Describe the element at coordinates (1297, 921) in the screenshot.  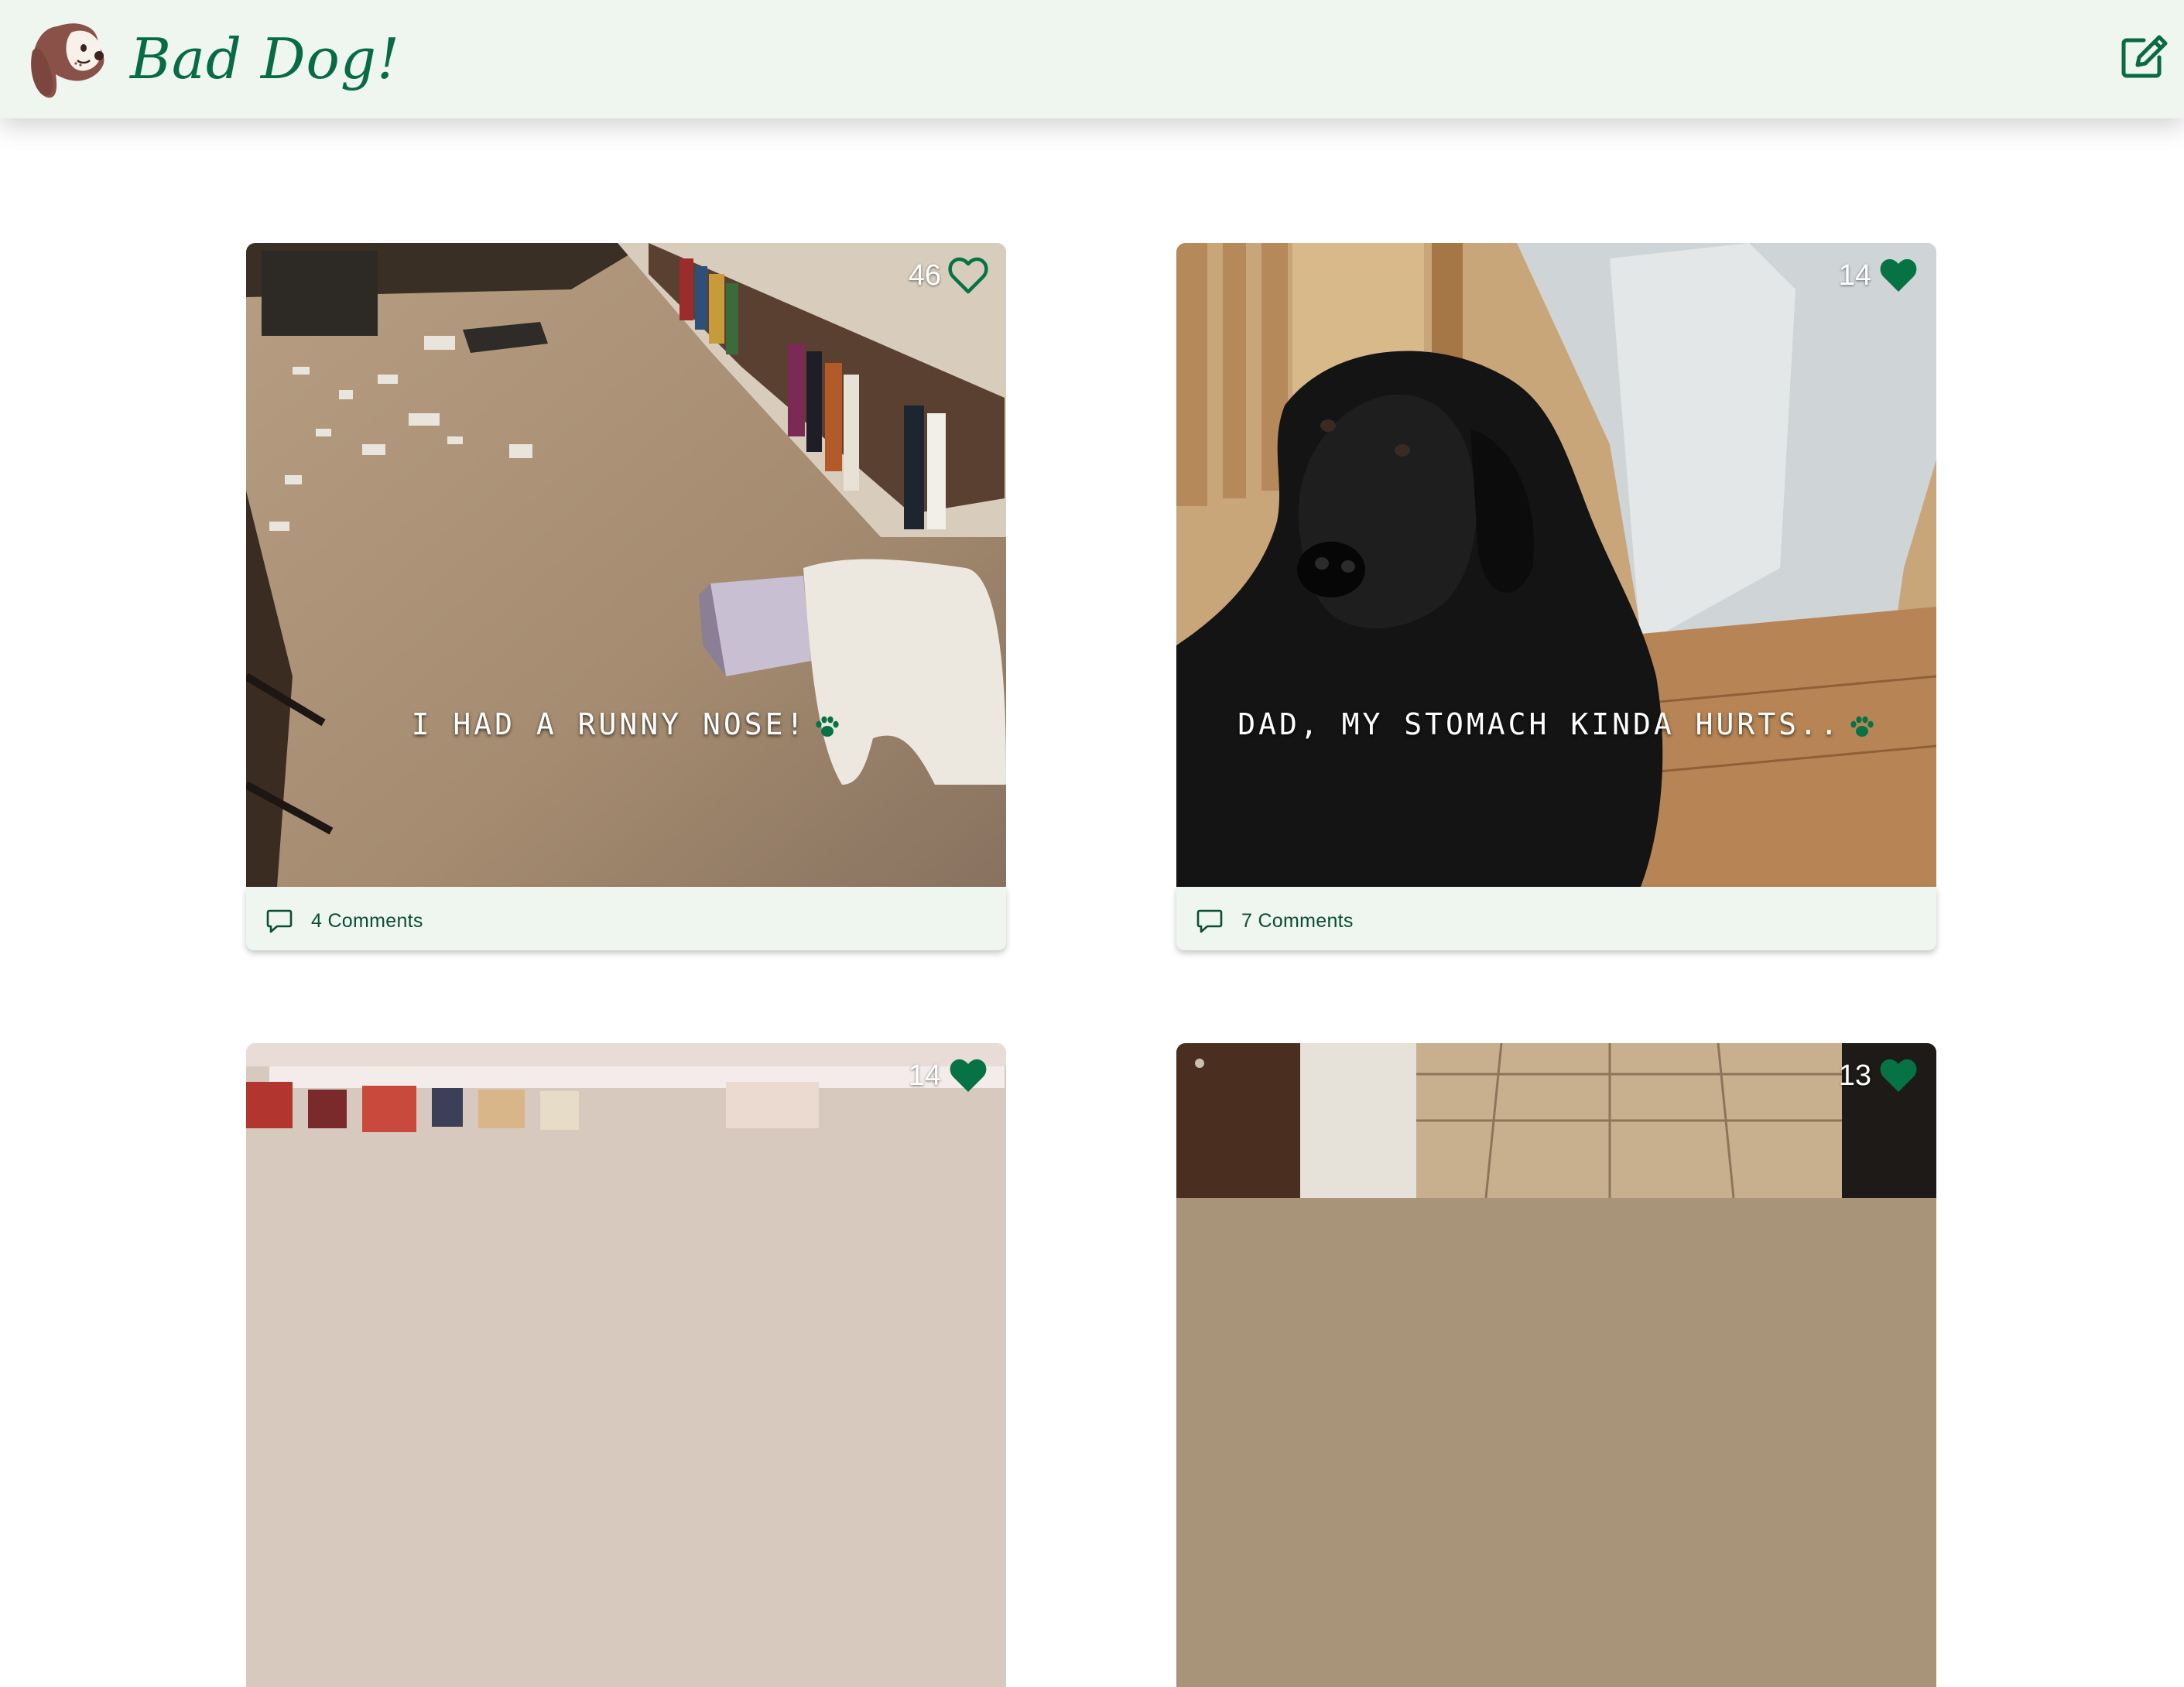
I see `comments-link: 7 Comments` at that location.